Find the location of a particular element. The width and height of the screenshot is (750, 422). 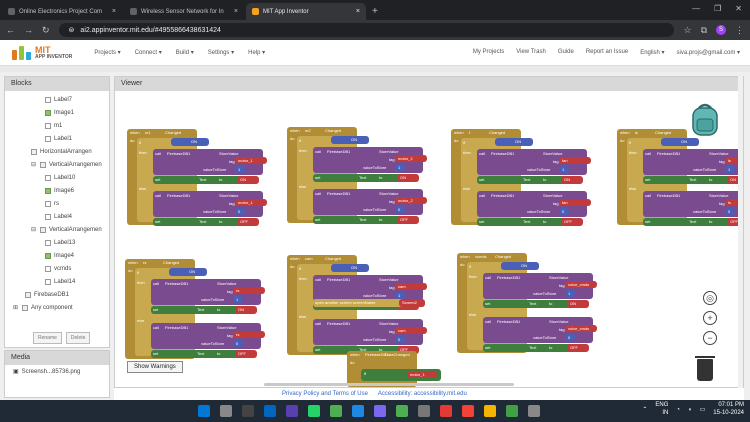

search-taskbar-icon is located at coordinates (226, 411).